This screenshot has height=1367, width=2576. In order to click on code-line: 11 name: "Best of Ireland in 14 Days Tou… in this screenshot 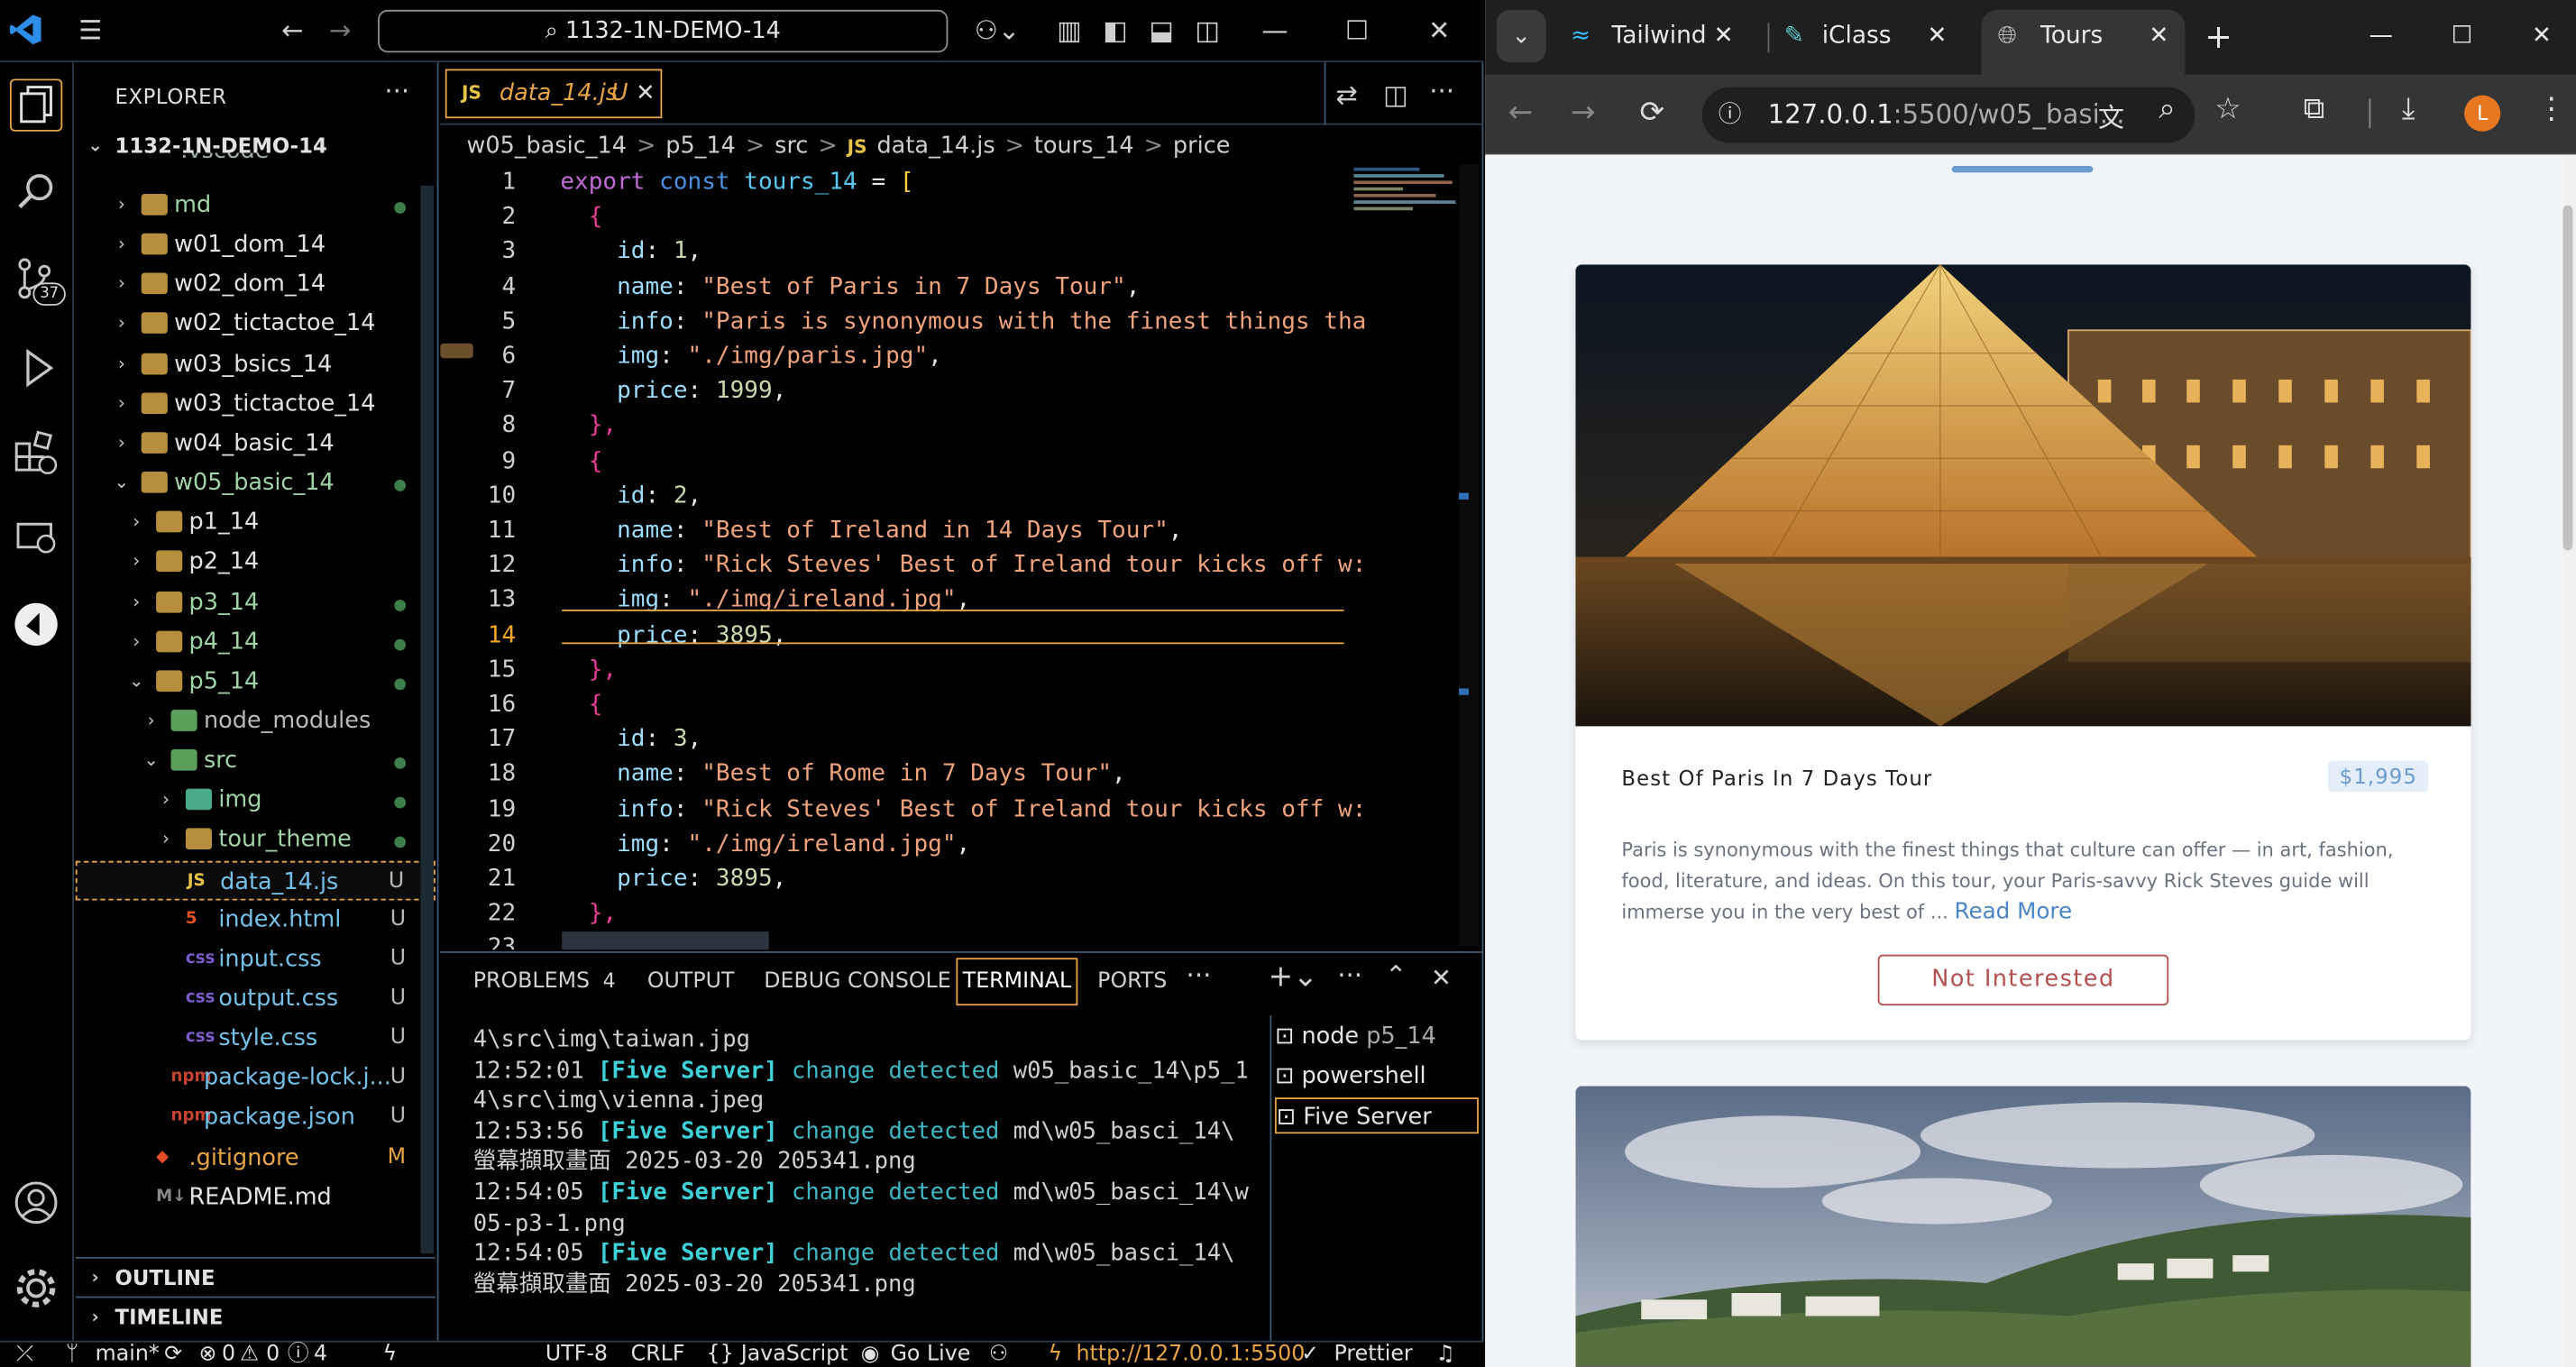, I will do `click(900, 531)`.